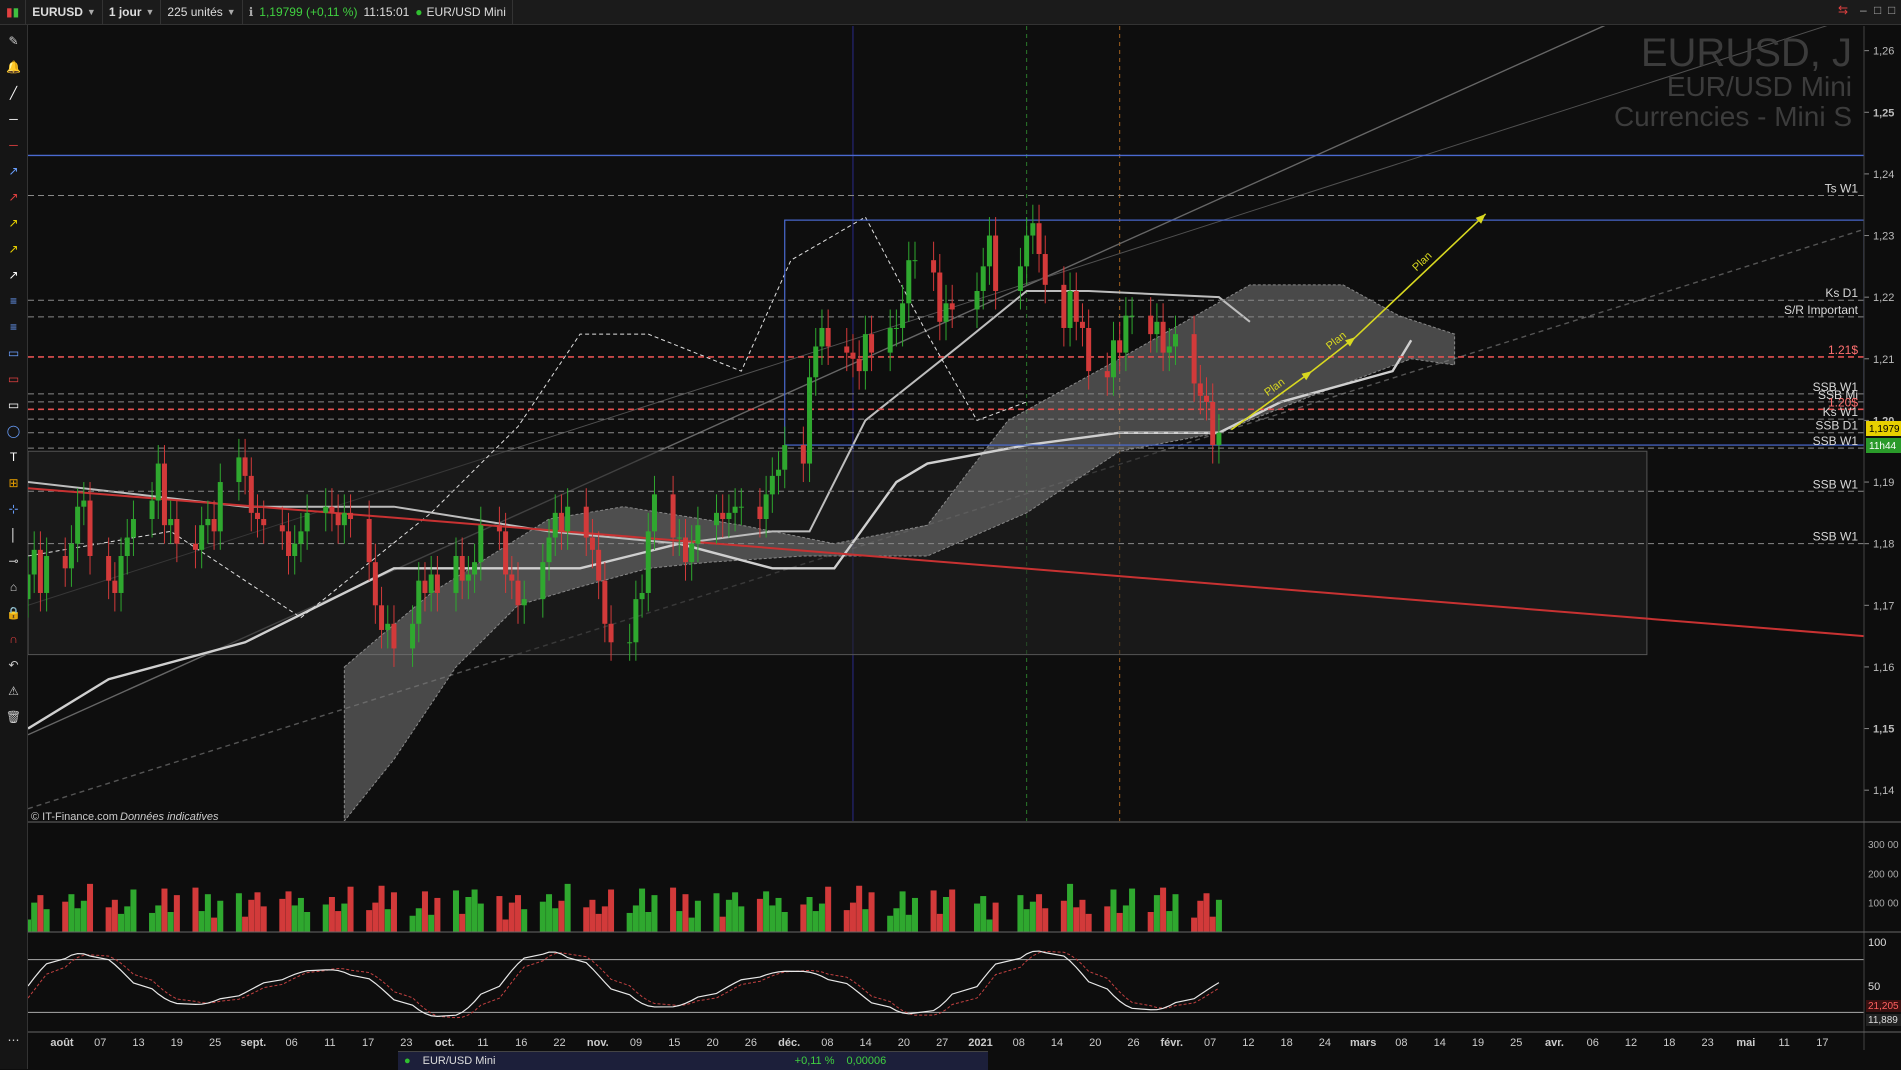  What do you see at coordinates (1883, 483) in the screenshot?
I see `price-tick-label: 1,19` at bounding box center [1883, 483].